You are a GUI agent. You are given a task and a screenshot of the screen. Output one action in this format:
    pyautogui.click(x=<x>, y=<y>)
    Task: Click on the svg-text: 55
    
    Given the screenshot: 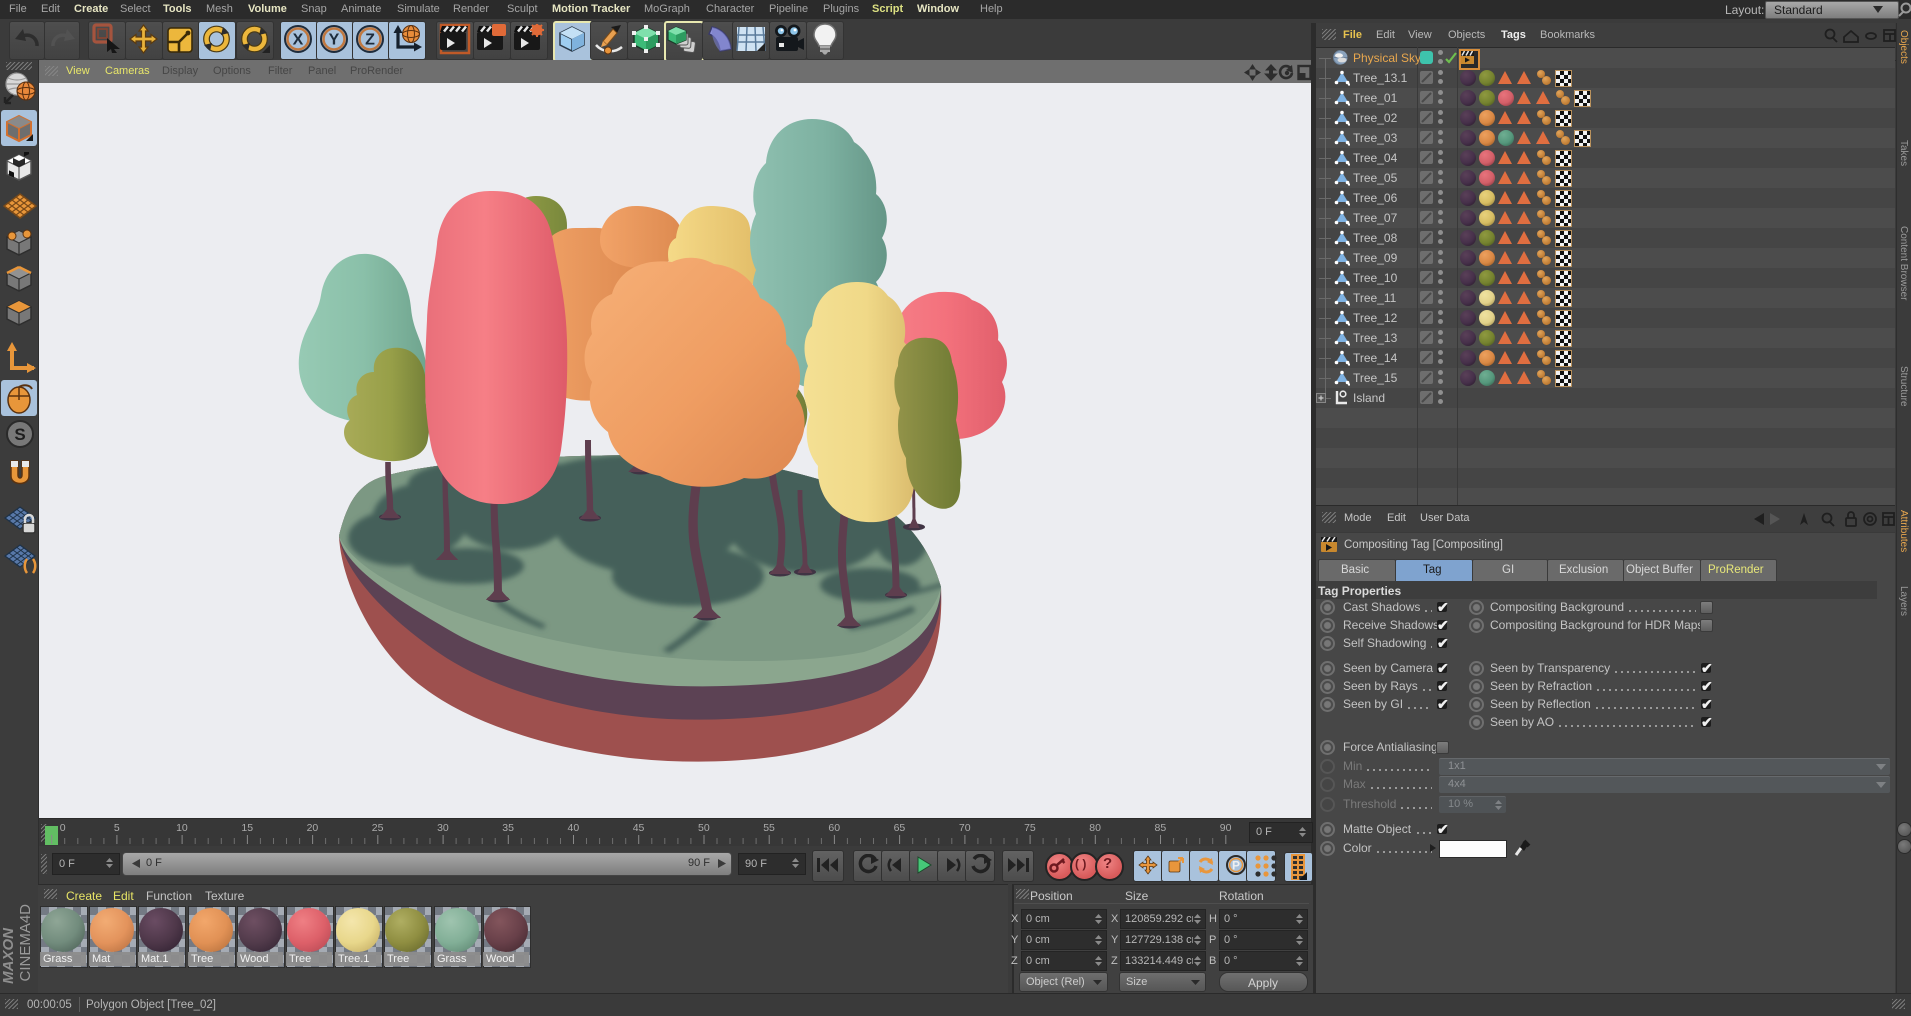 What is the action you would take?
    pyautogui.click(x=769, y=828)
    